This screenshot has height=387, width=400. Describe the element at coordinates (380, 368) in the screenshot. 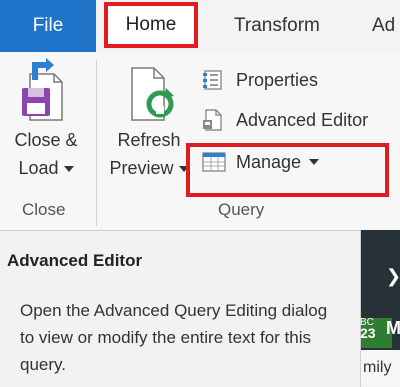

I see `table-cell: mily` at that location.